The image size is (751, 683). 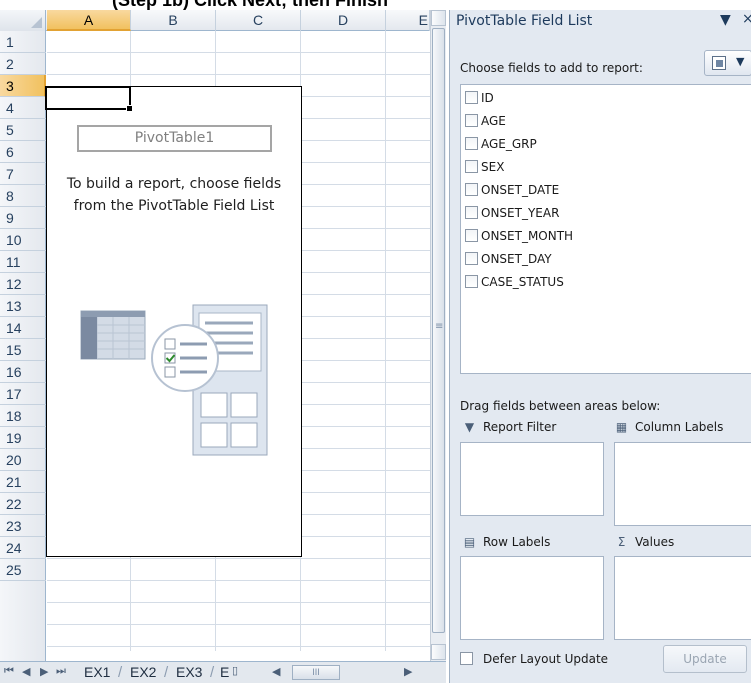 What do you see at coordinates (669, 427) in the screenshot?
I see `column-labels-header: ▦ Column Labels` at bounding box center [669, 427].